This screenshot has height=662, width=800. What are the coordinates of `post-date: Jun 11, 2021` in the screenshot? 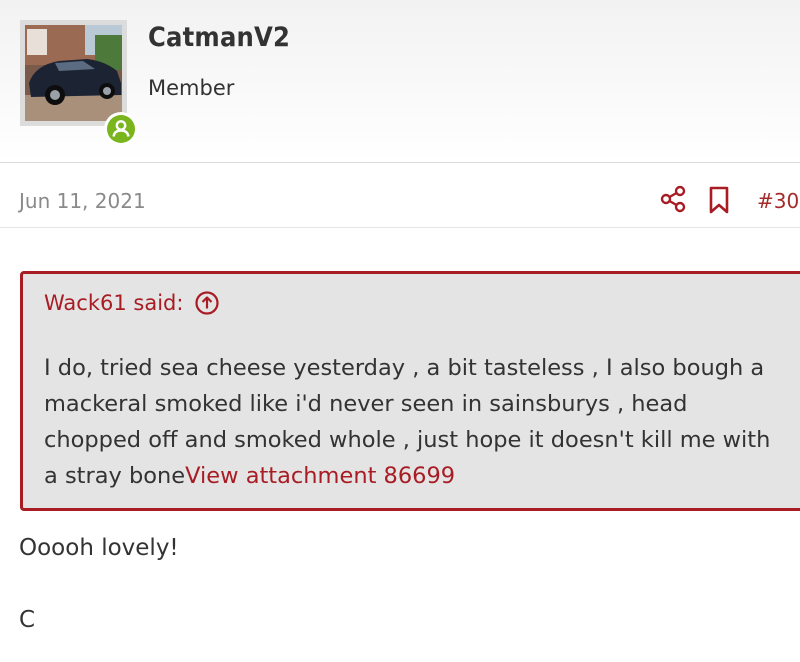 It's located at (82, 201).